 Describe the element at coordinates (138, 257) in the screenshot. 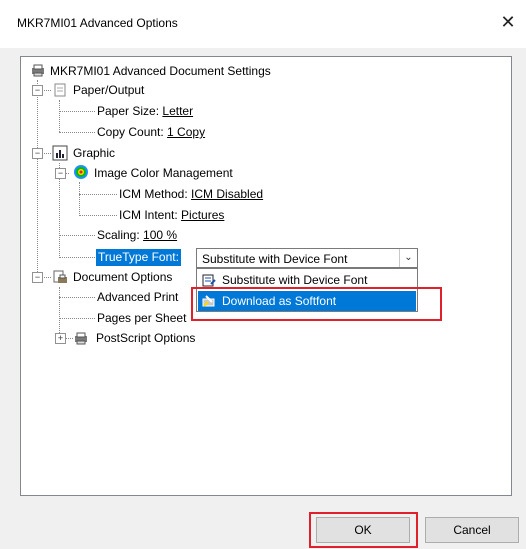

I see `truetype-font-label: TrueType Font:` at that location.